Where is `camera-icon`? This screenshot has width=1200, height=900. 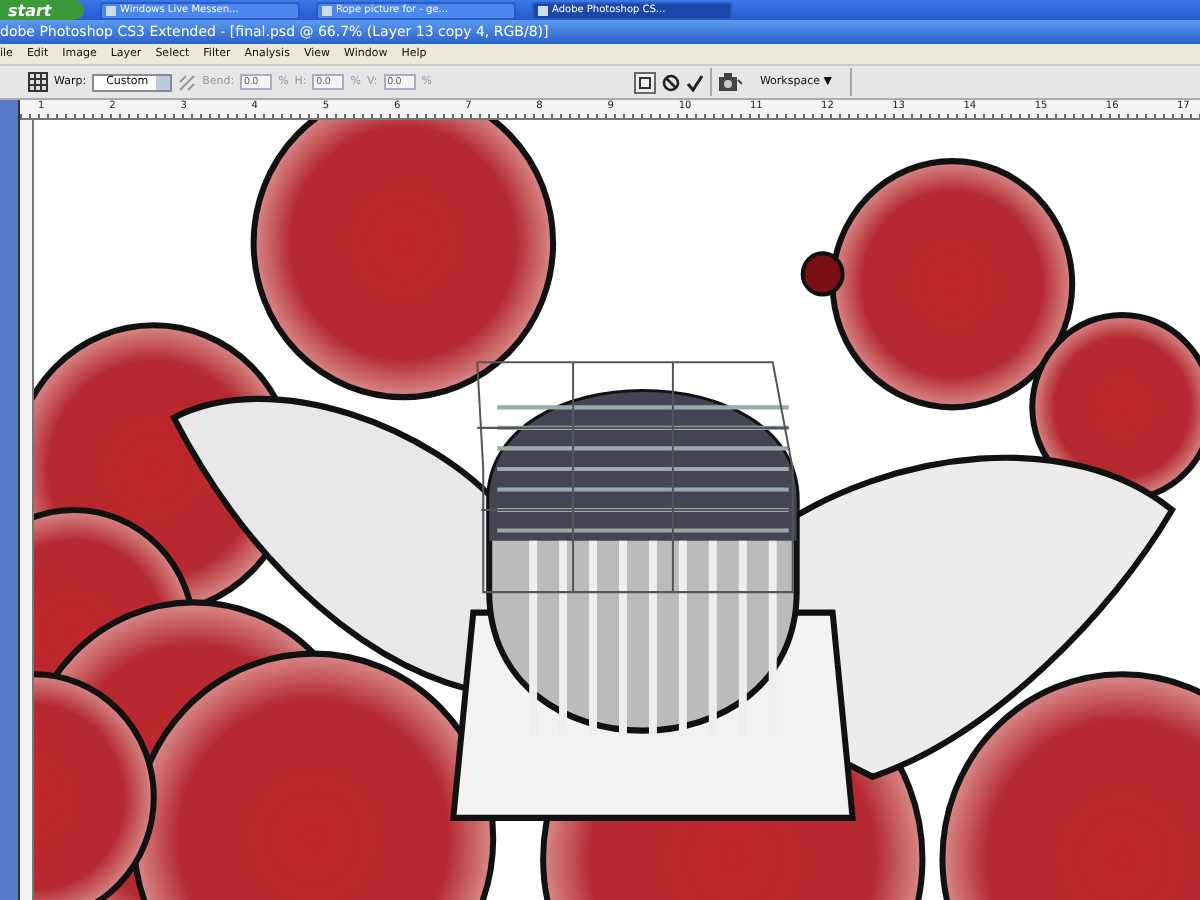 camera-icon is located at coordinates (729, 82).